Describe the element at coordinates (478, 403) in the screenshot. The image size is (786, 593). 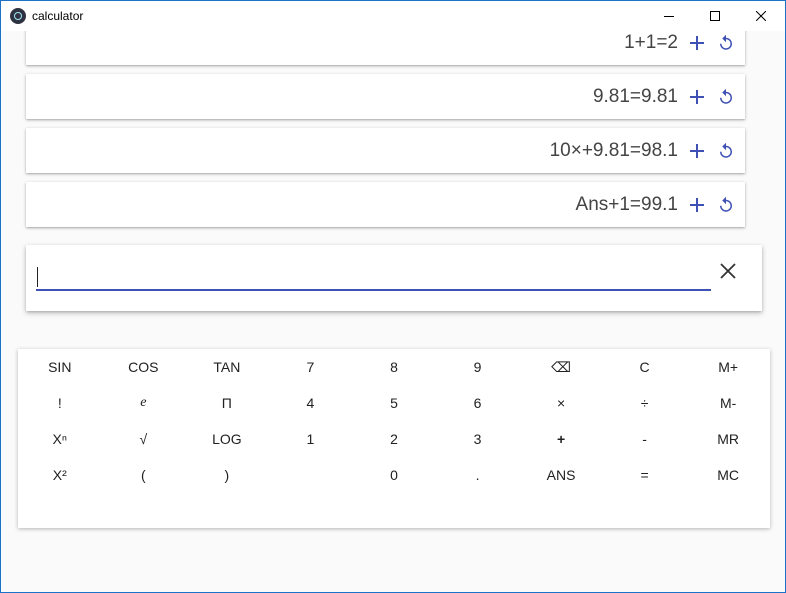
I see `key-6: 6` at that location.